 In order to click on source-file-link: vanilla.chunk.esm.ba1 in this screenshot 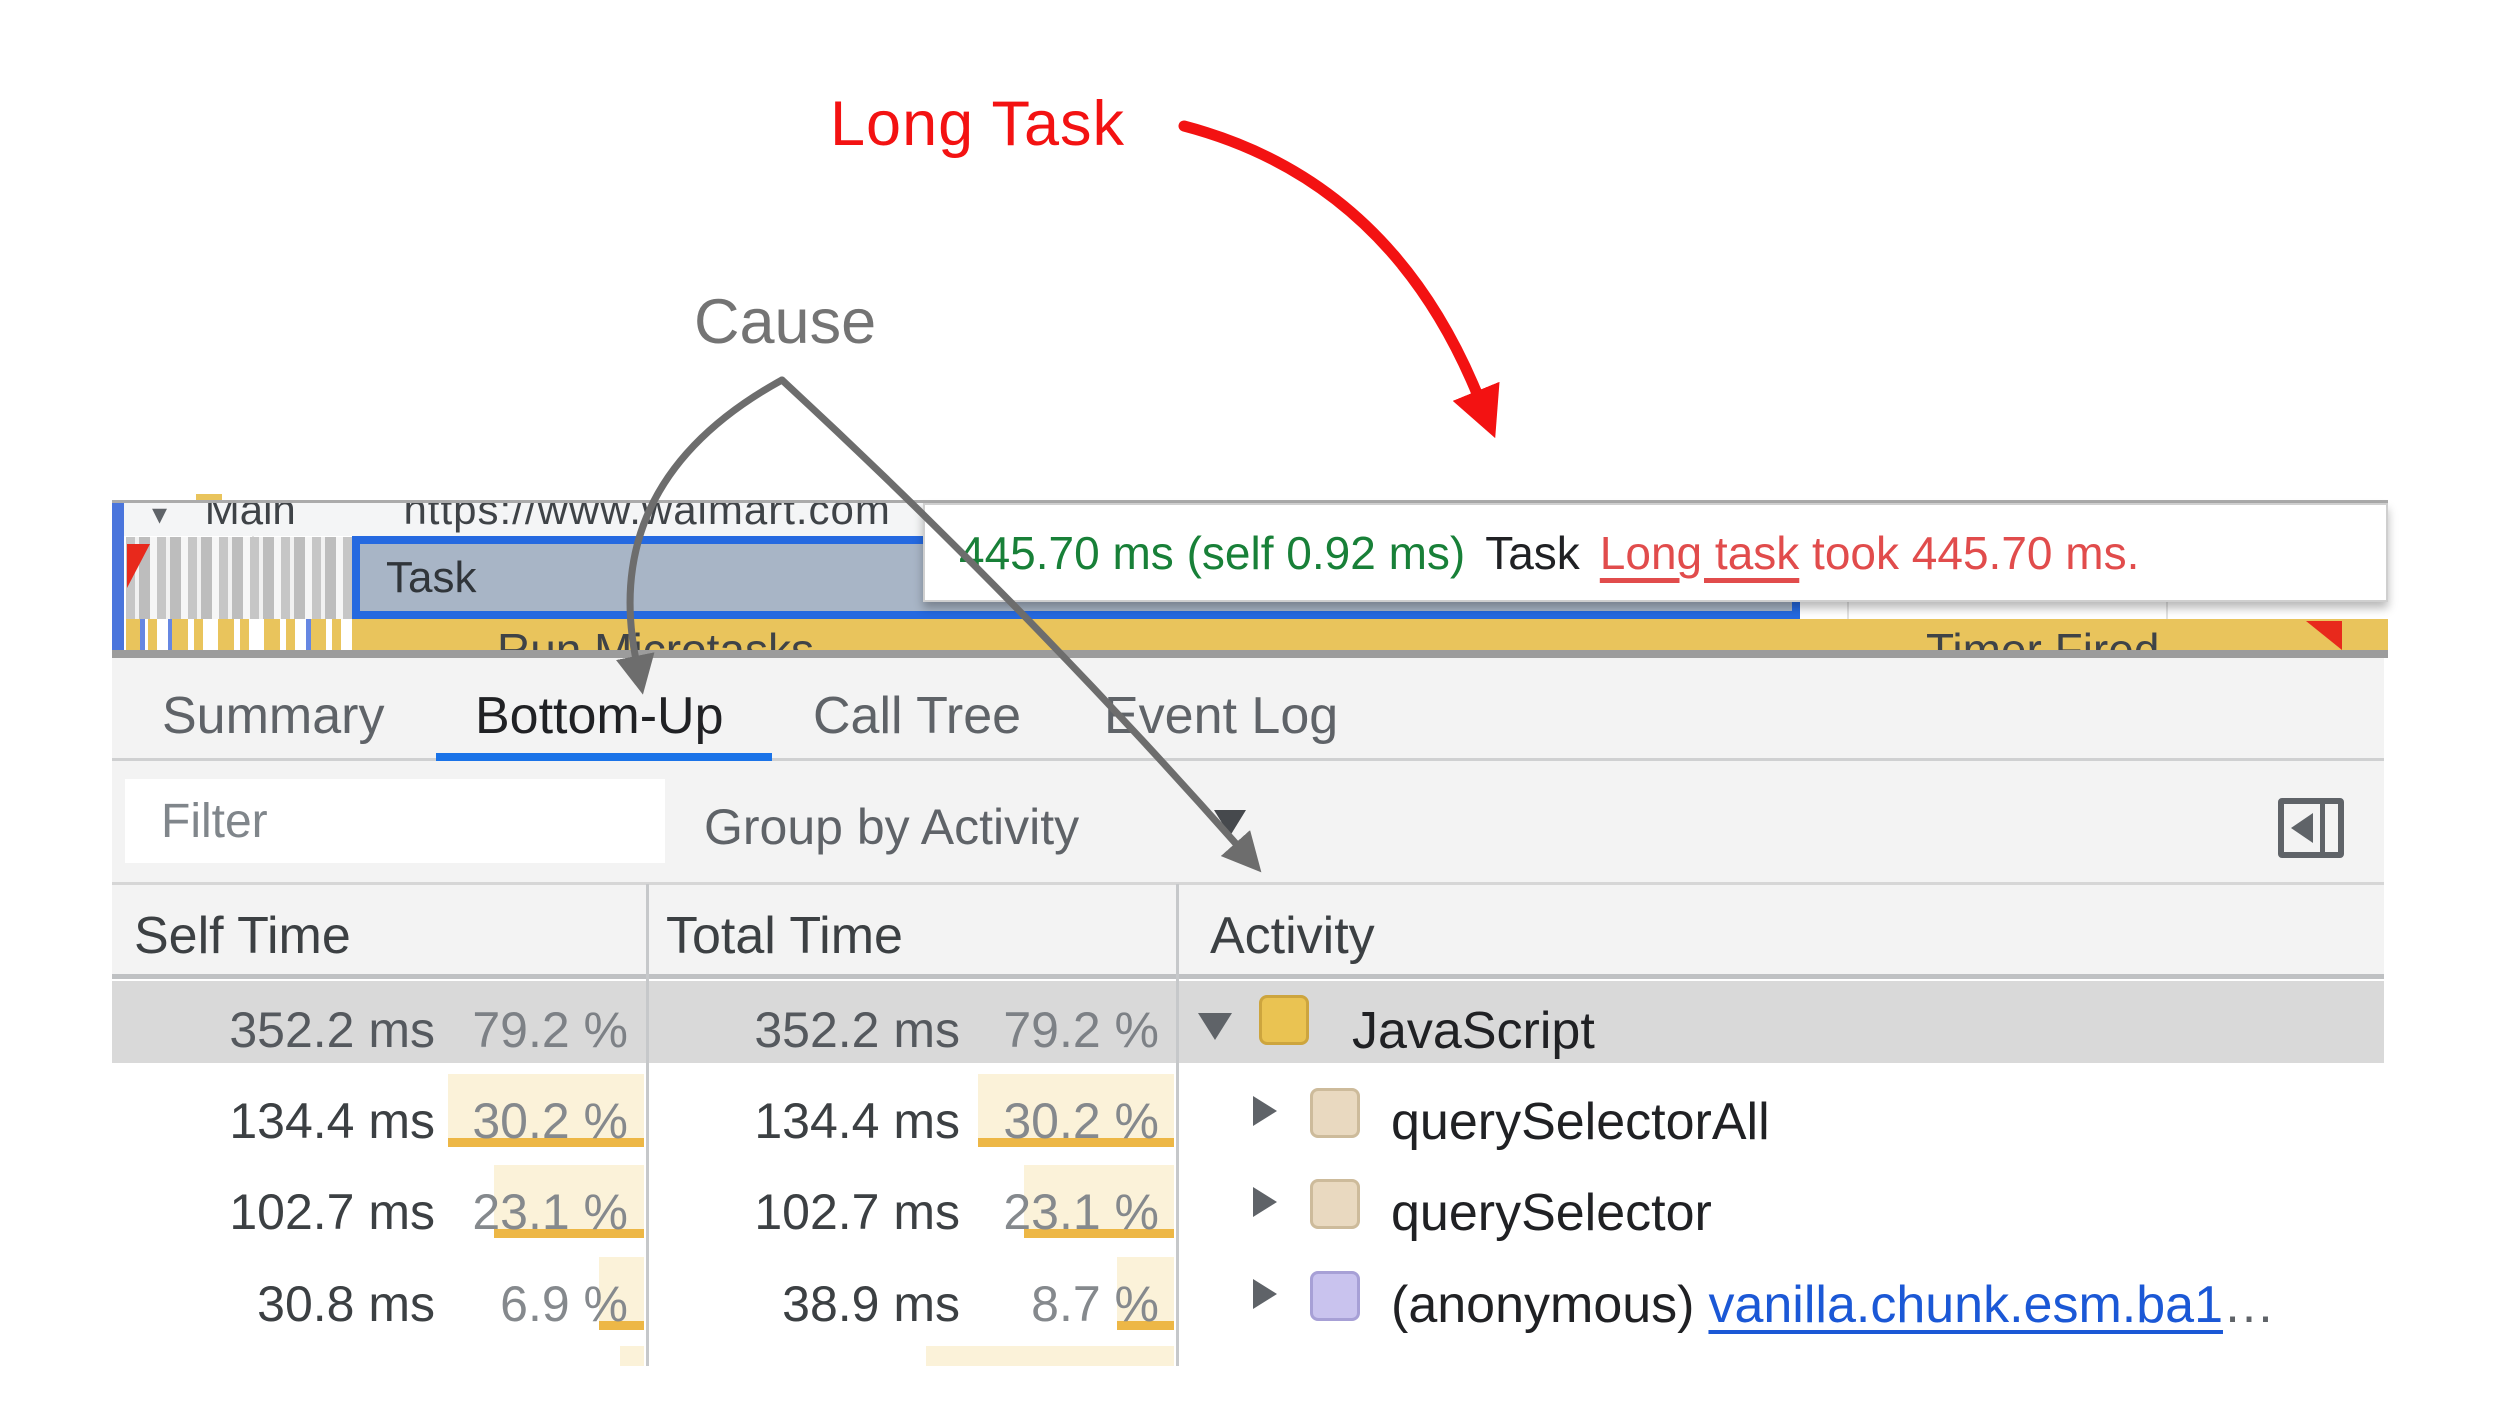, I will do `click(1965, 1305)`.